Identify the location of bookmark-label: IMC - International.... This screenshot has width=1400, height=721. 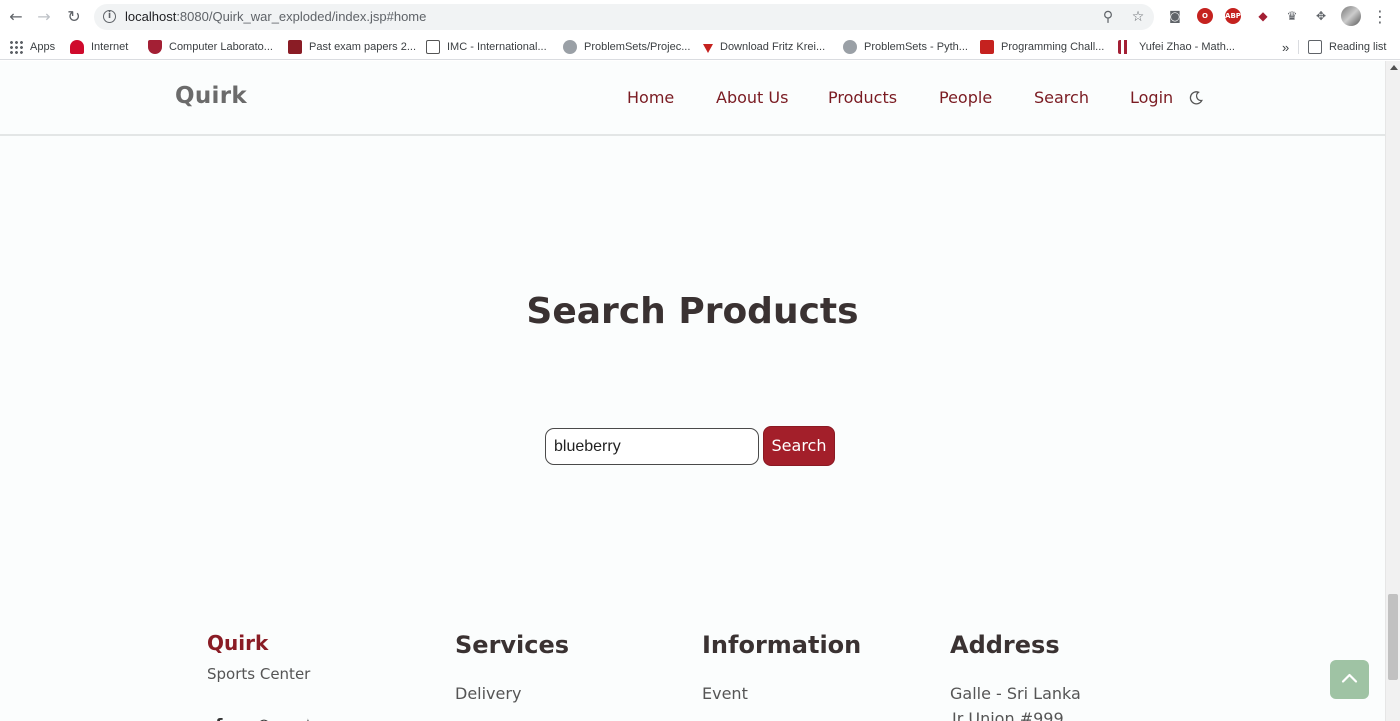
(497, 47).